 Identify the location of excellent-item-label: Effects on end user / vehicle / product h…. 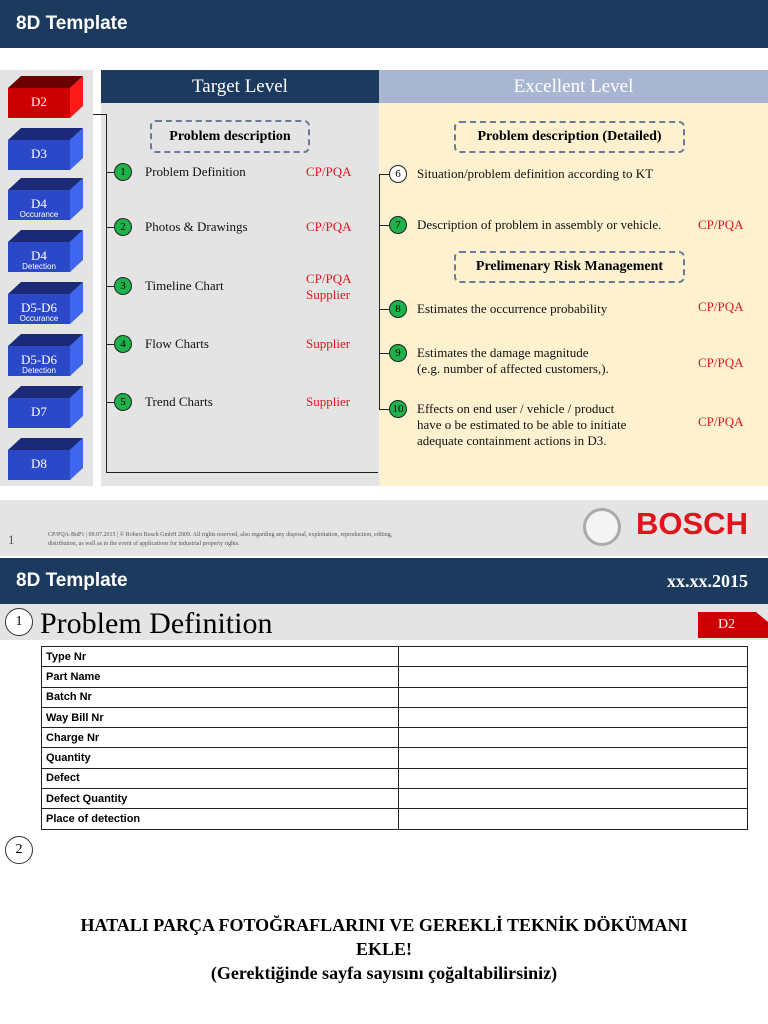
(522, 424).